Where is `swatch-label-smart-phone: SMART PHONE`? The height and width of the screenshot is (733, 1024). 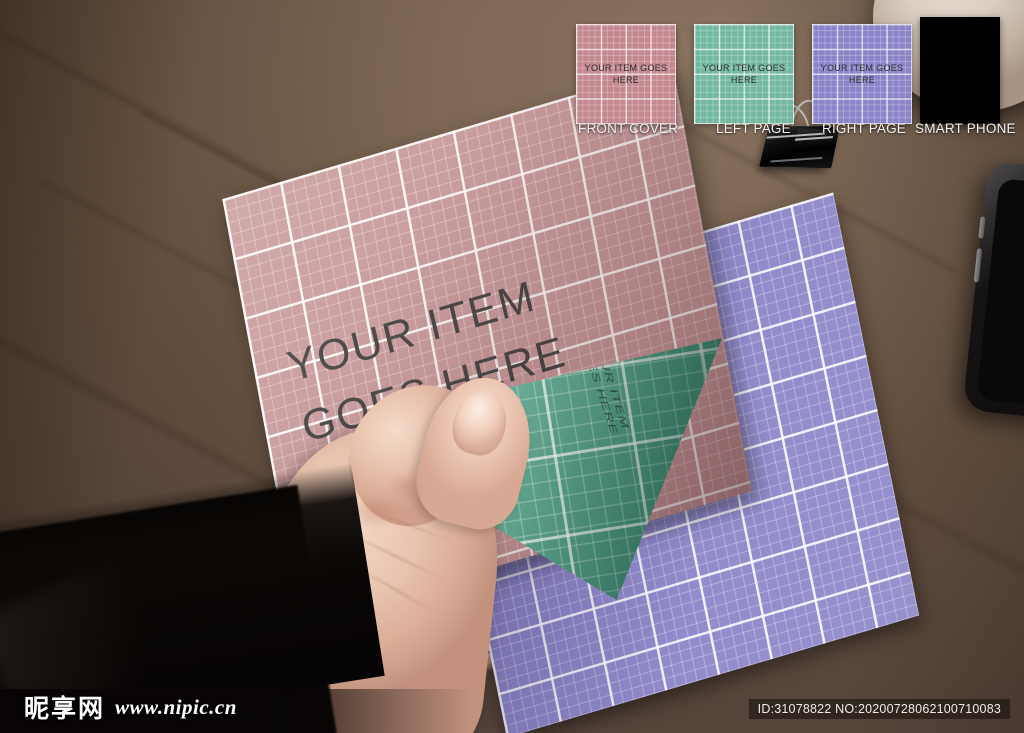 swatch-label-smart-phone: SMART PHONE is located at coordinates (965, 128).